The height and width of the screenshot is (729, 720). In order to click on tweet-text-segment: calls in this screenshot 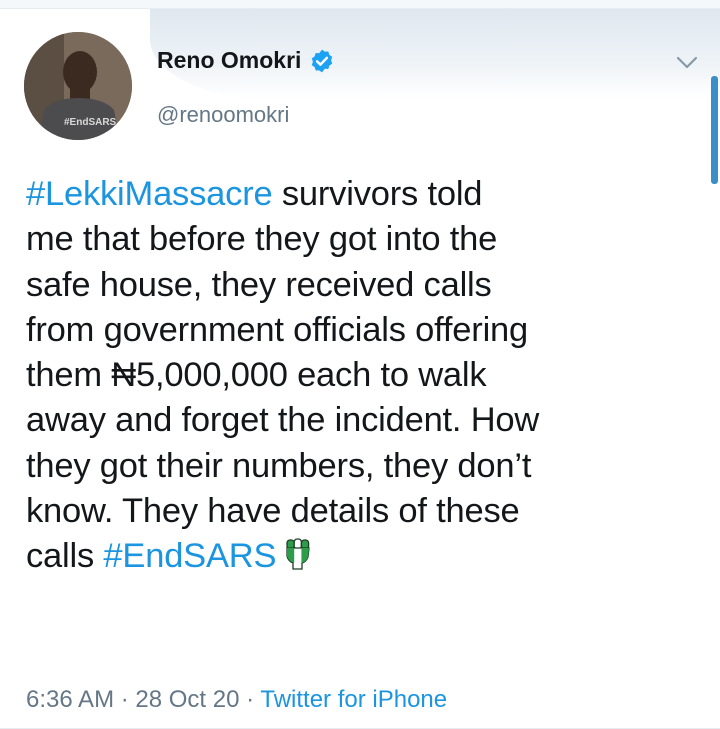, I will do `click(65, 556)`.